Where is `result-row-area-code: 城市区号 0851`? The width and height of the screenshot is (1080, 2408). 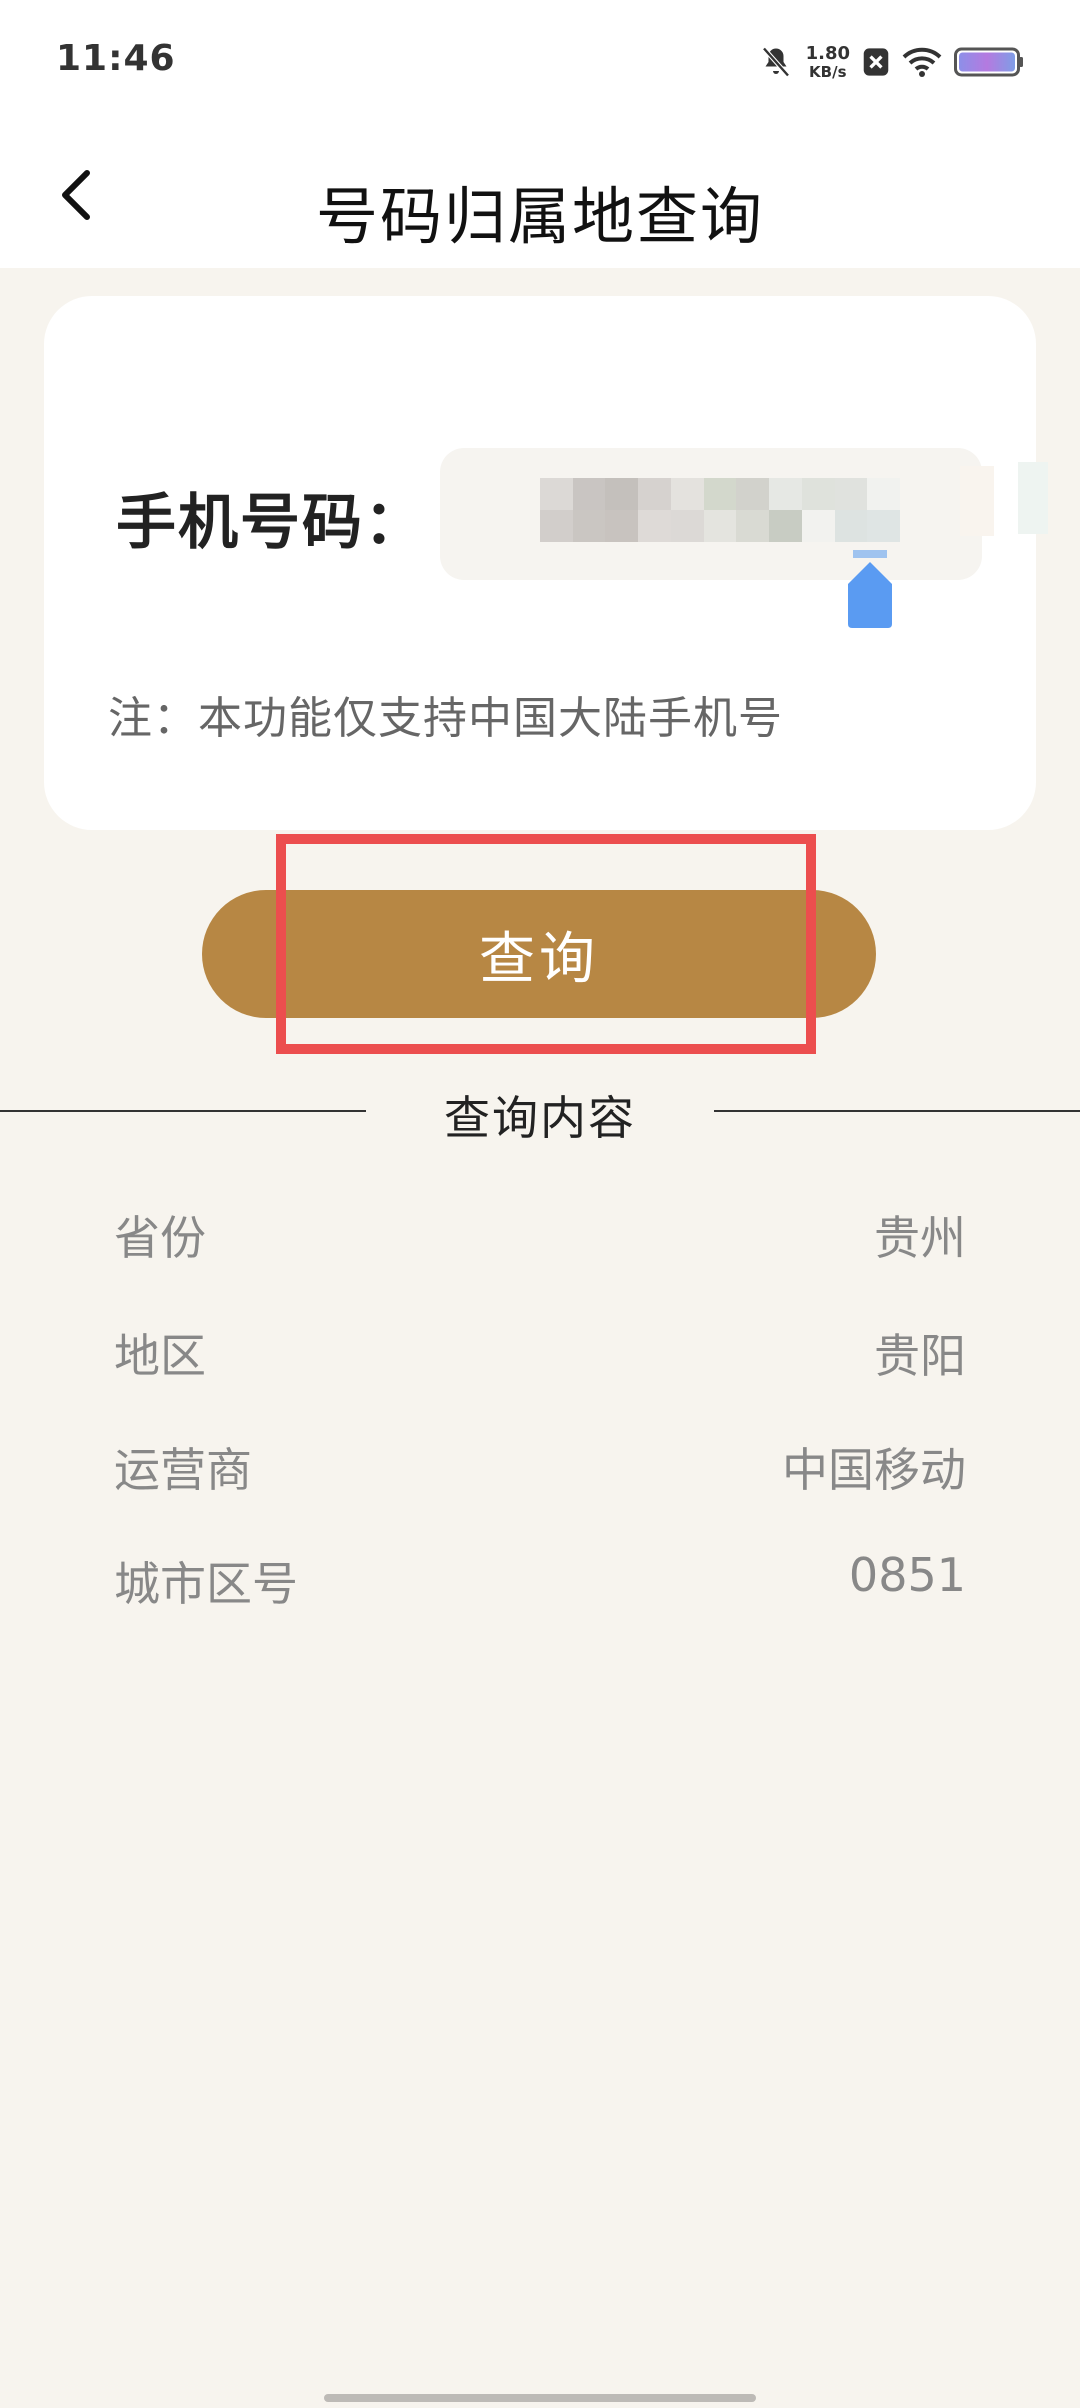 result-row-area-code: 城市区号 0851 is located at coordinates (540, 1583).